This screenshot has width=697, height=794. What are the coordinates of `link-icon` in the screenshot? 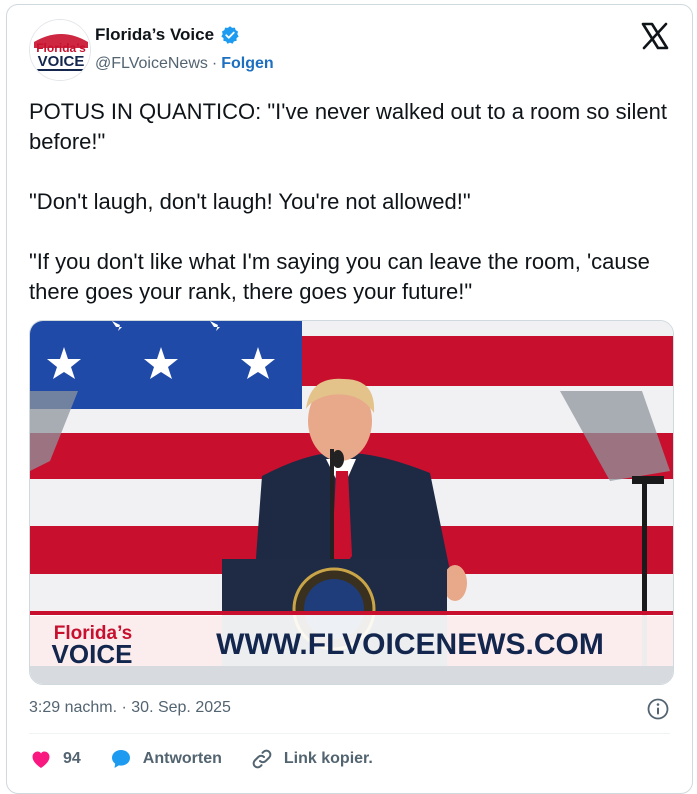 It's located at (262, 759).